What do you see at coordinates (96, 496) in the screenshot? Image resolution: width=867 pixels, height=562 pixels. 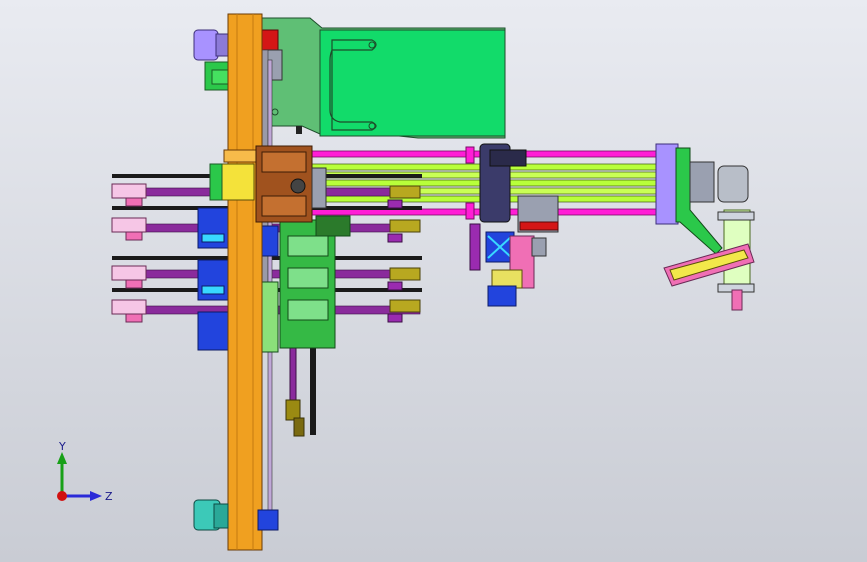 I see `z-axis-arrowhead` at bounding box center [96, 496].